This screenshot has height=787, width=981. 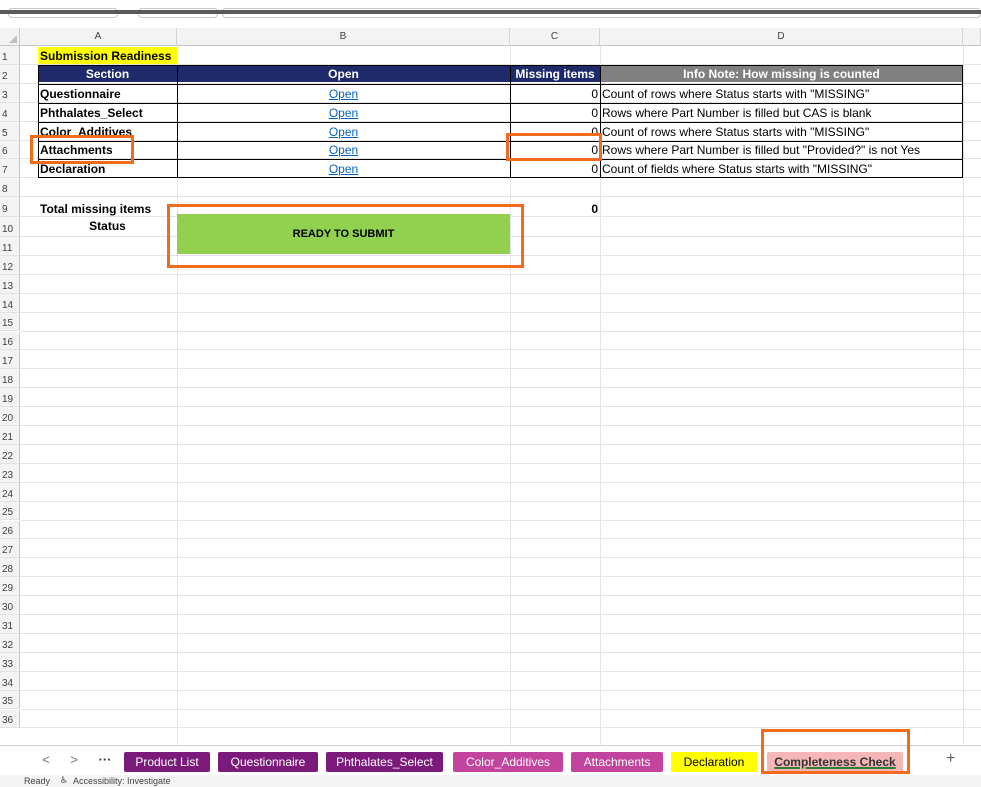 What do you see at coordinates (10, 379) in the screenshot?
I see `row-header: 18` at bounding box center [10, 379].